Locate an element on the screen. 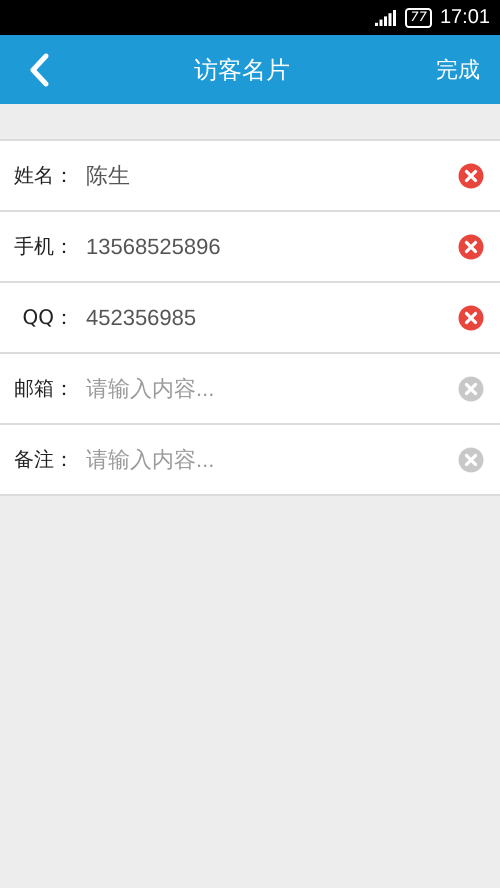 This screenshot has width=500, height=888. clock-time: 17:01 is located at coordinates (465, 17).